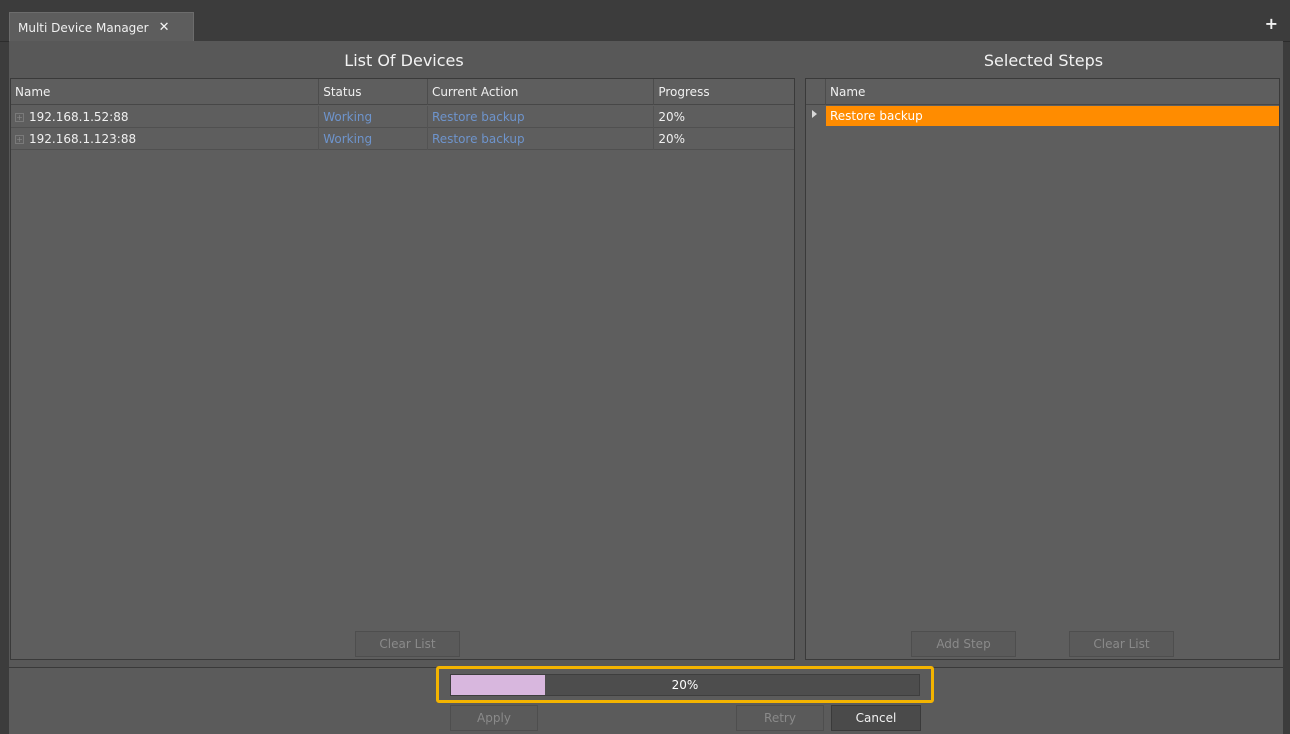 This screenshot has height=734, width=1290. I want to click on row-indicator-header, so click(816, 92).